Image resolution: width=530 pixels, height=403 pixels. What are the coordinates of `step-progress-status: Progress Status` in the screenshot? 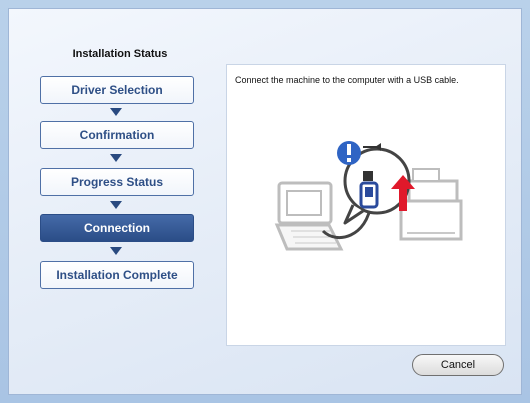 It's located at (117, 182).